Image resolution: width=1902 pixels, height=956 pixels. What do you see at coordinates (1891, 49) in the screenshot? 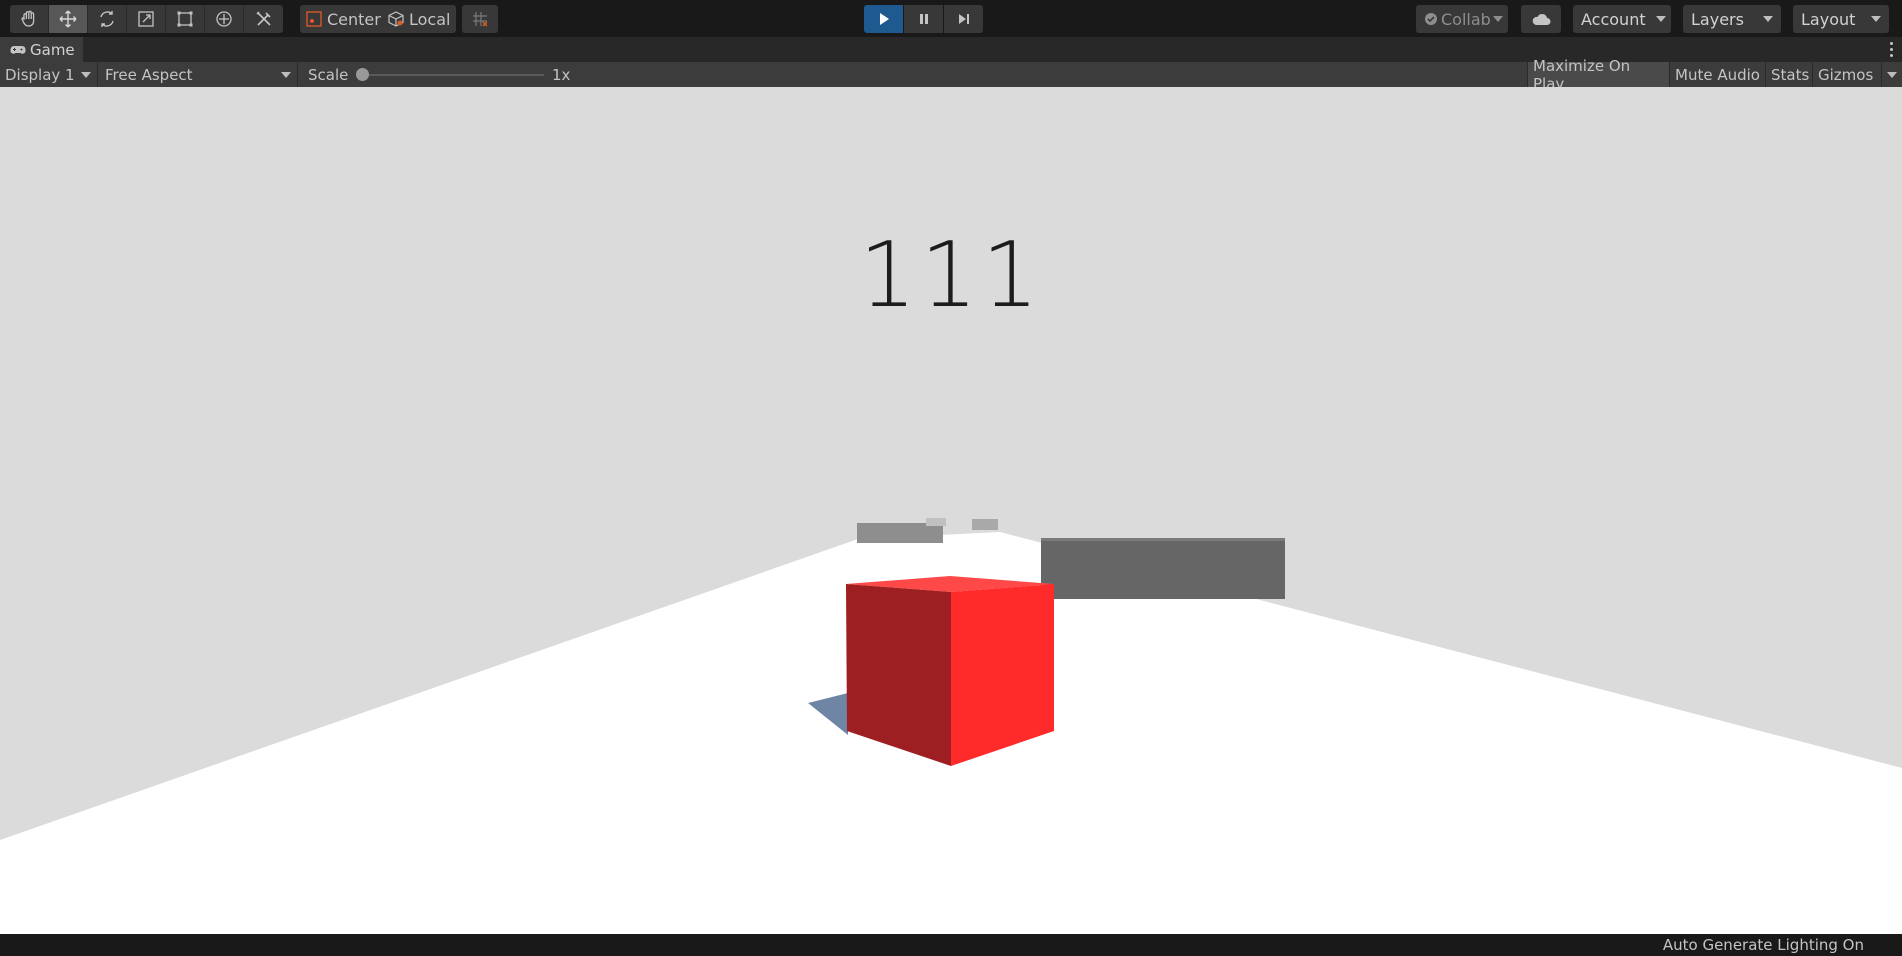
I see `tab-menu-kebab-icon` at bounding box center [1891, 49].